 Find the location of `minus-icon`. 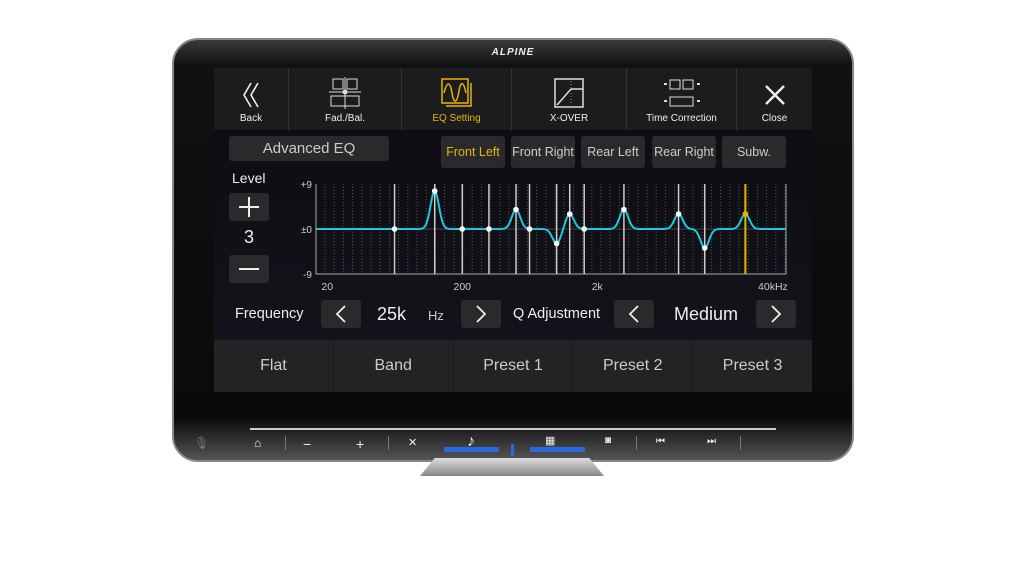

minus-icon is located at coordinates (249, 269).